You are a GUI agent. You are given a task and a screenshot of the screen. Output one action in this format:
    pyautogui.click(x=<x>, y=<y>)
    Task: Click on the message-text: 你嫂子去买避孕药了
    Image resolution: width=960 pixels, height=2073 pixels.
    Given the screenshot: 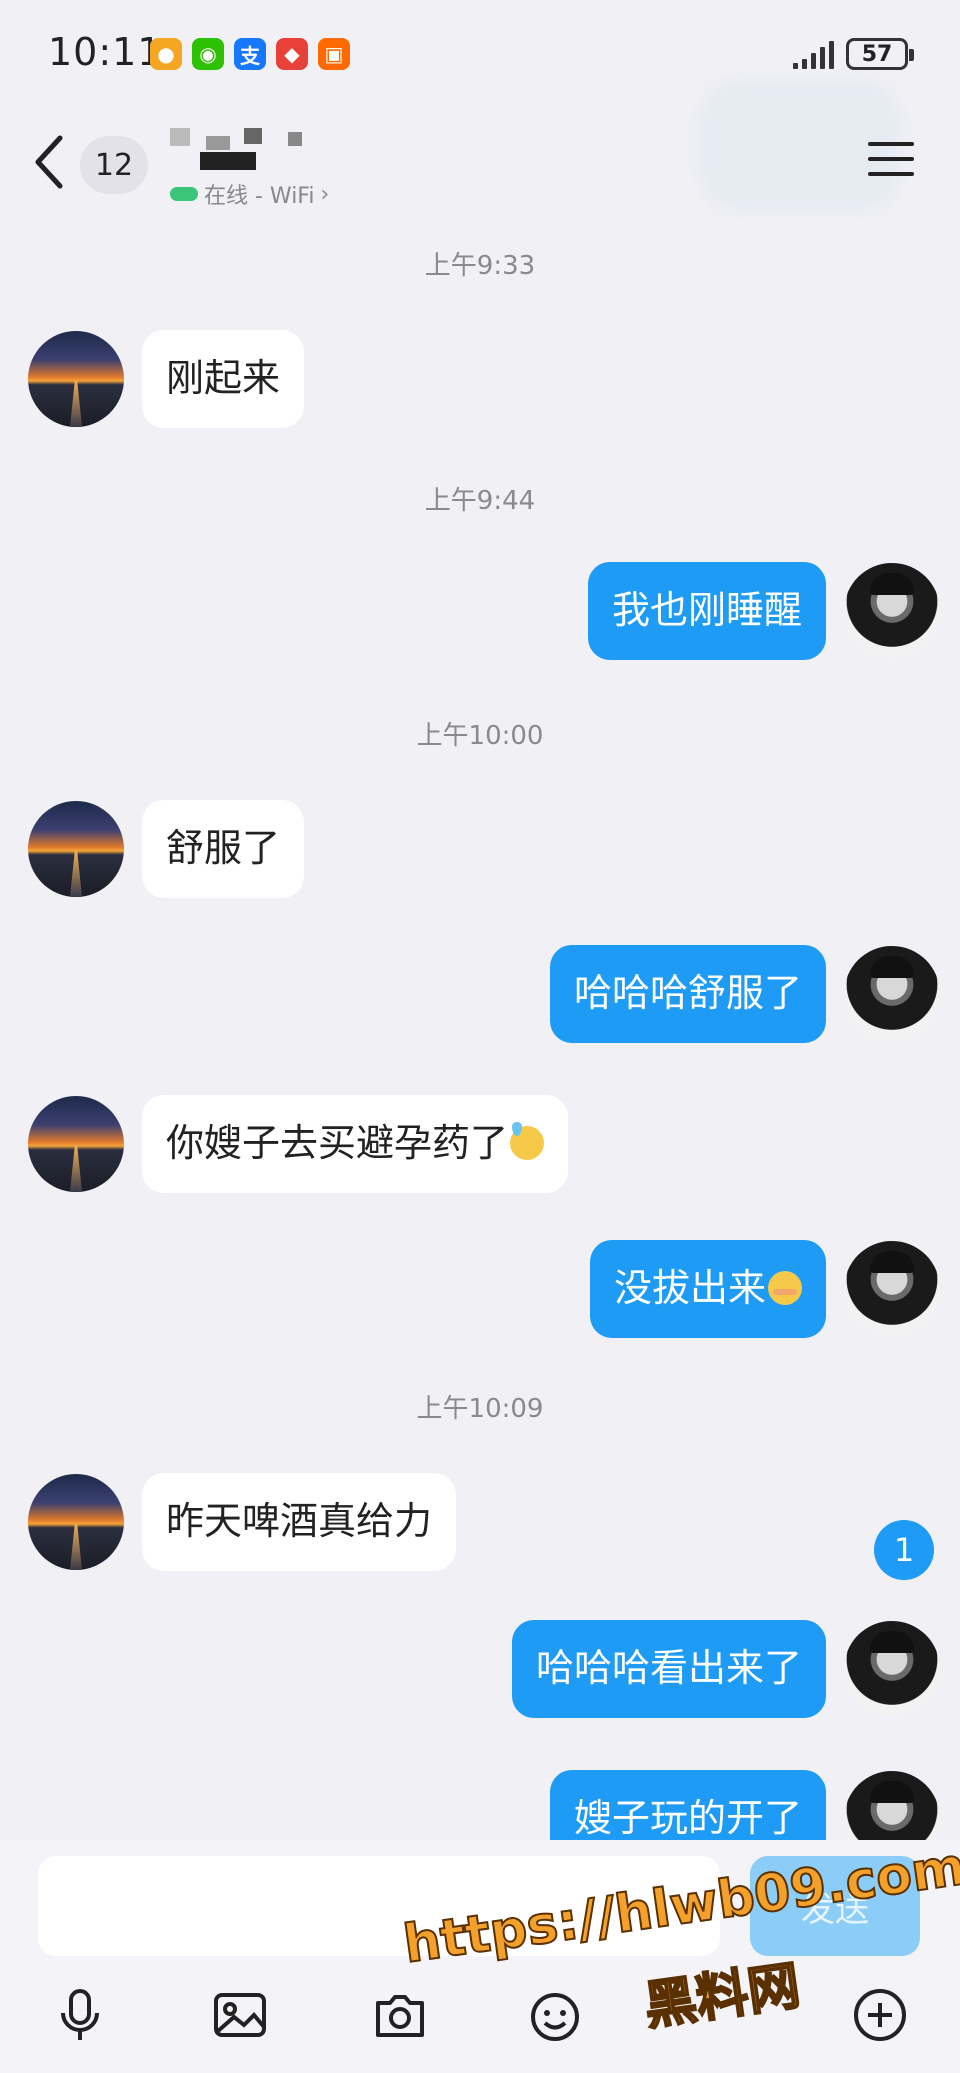 What is the action you would take?
    pyautogui.click(x=337, y=1143)
    